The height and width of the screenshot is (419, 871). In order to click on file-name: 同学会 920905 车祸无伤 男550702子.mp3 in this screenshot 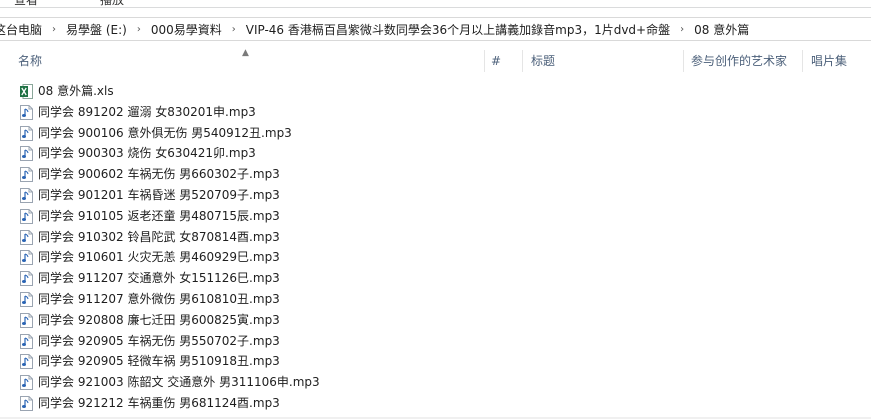, I will do `click(159, 340)`.